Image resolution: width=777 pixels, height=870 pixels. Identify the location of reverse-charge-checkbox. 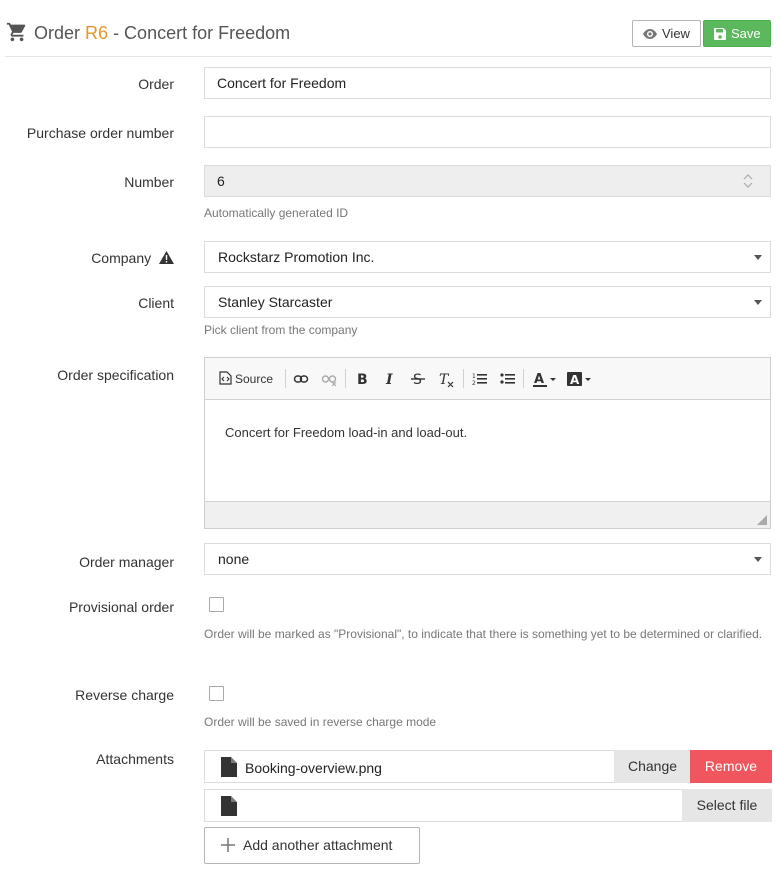
(216, 693).